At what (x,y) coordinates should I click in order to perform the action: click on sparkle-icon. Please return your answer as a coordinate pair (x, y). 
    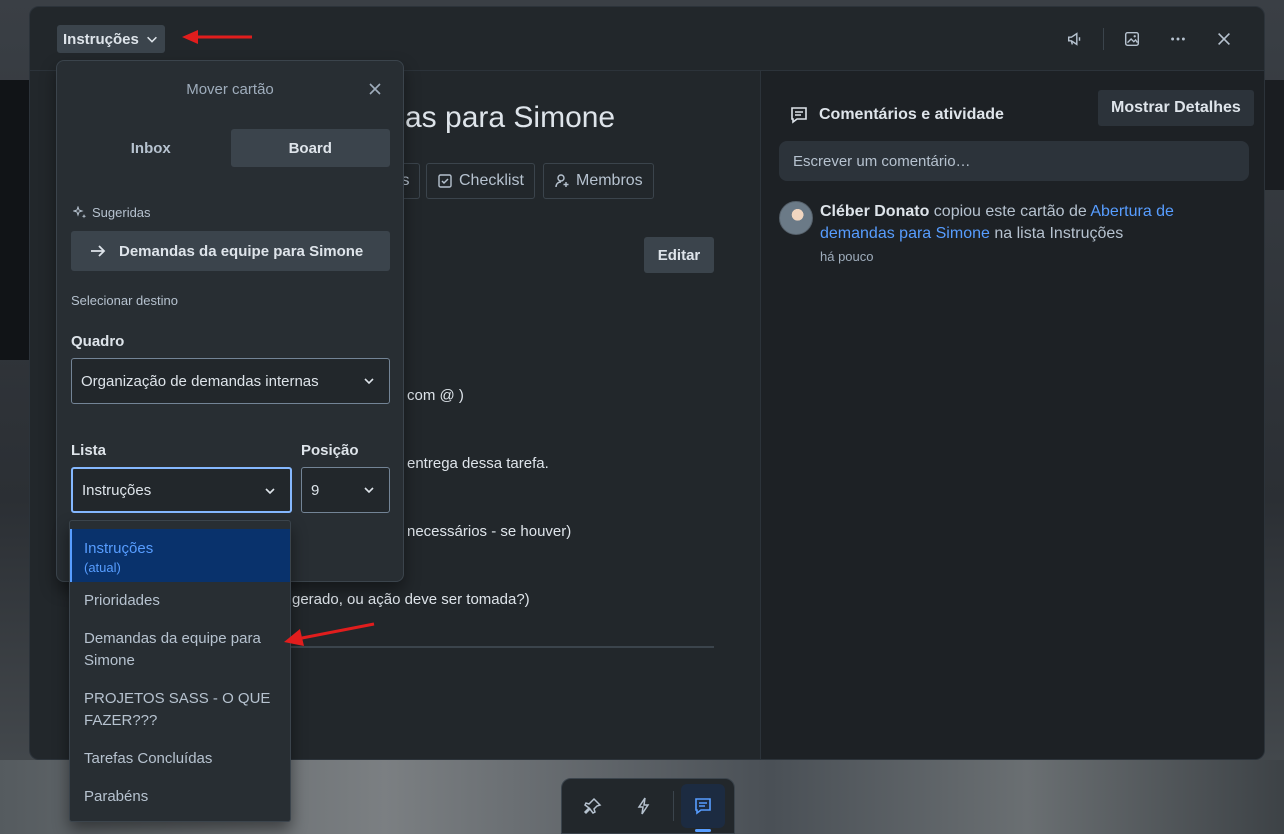
    Looking at the image, I should click on (80, 211).